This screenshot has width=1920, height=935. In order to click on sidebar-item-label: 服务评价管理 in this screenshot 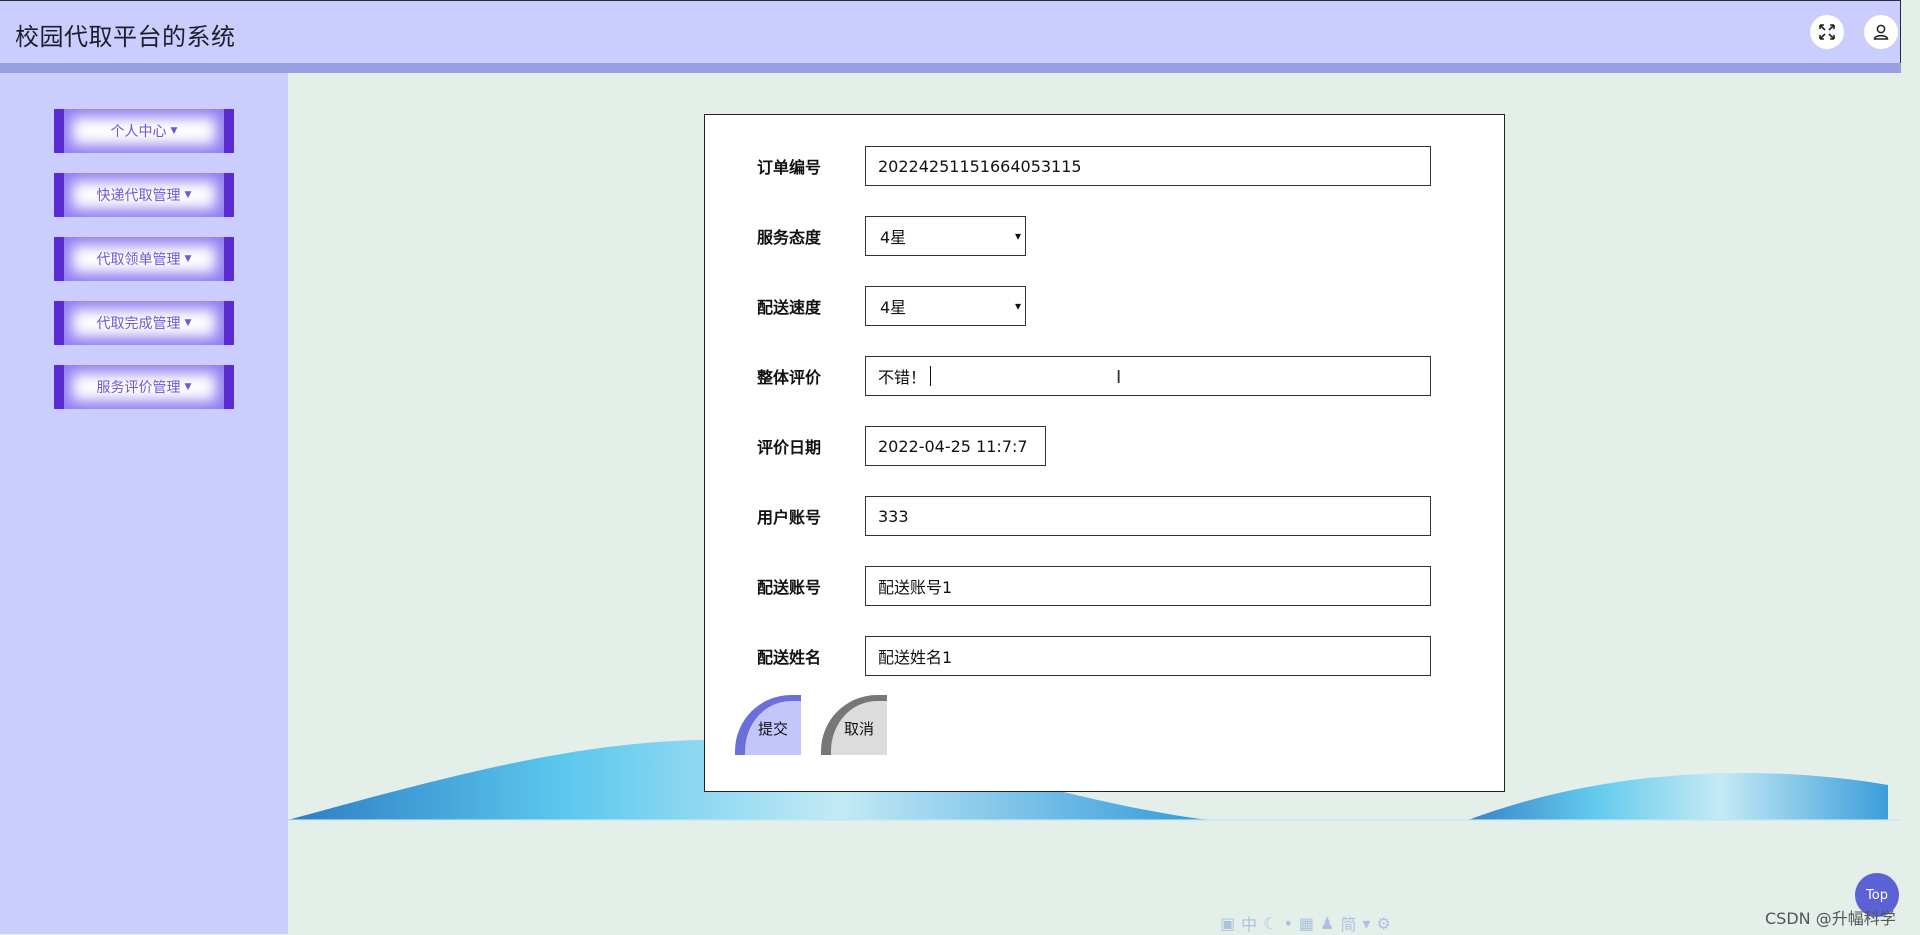, I will do `click(138, 388)`.